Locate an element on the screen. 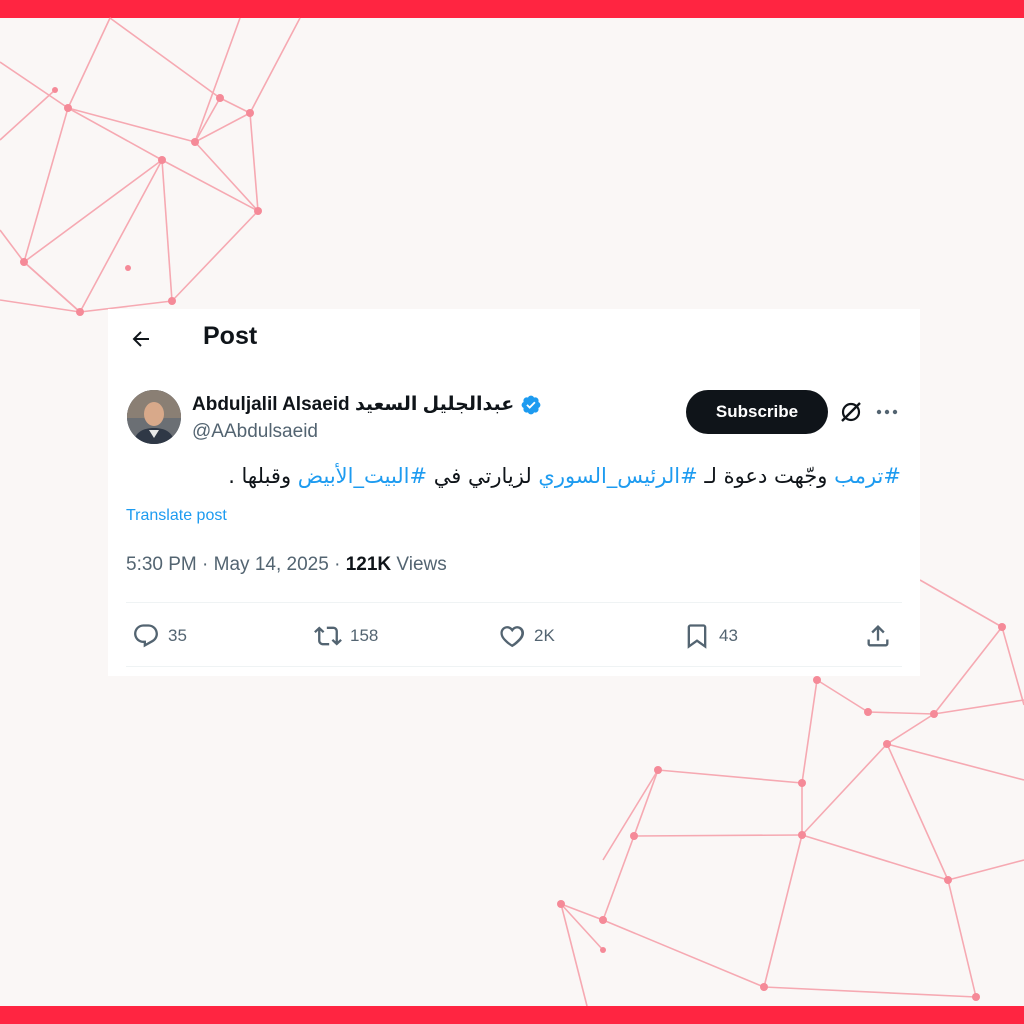  subscribe-button: Subscribe is located at coordinates (757, 412).